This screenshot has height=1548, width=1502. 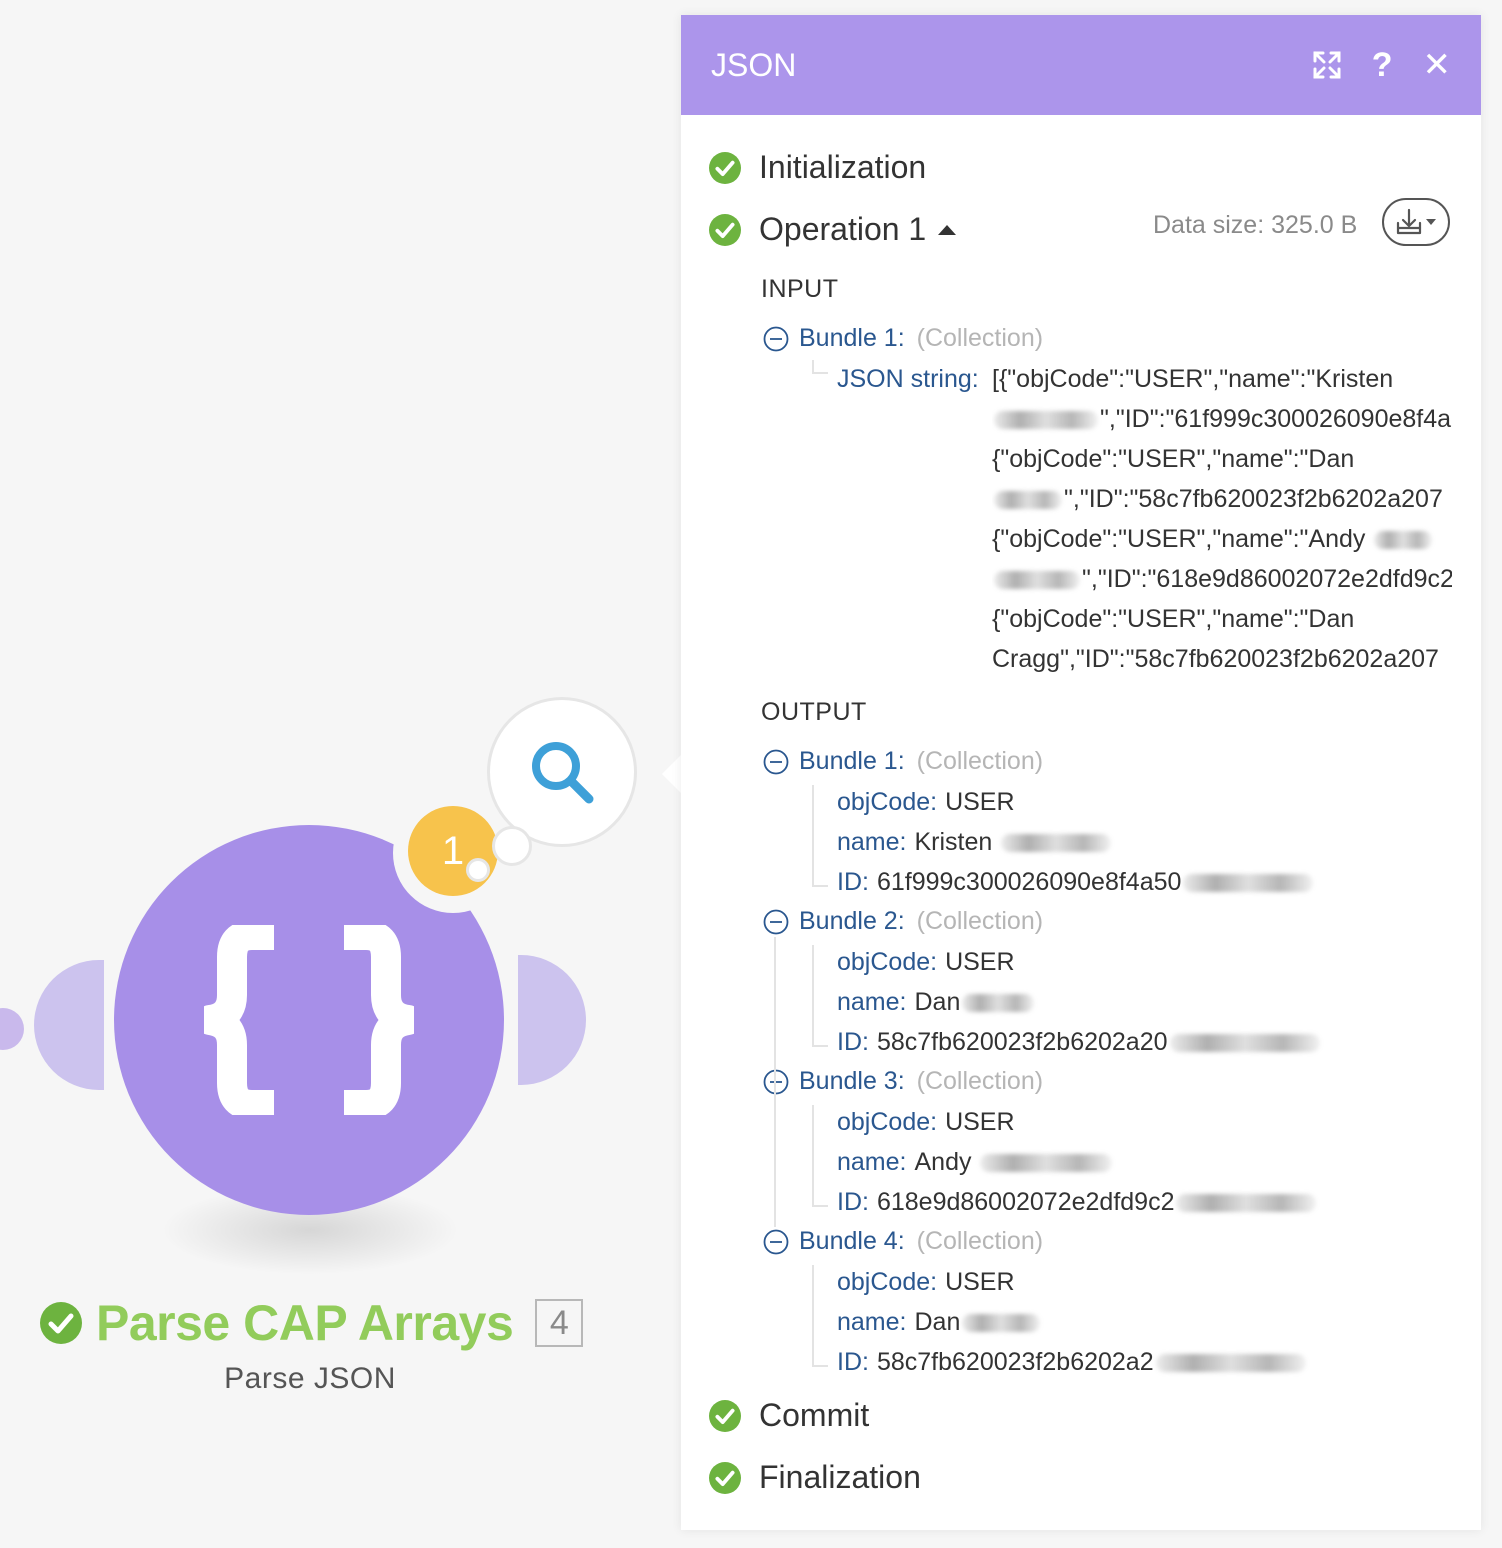 I want to click on json-line: ","ID":"618e9d86002072e2dfd9c2, so click(x=1222, y=579).